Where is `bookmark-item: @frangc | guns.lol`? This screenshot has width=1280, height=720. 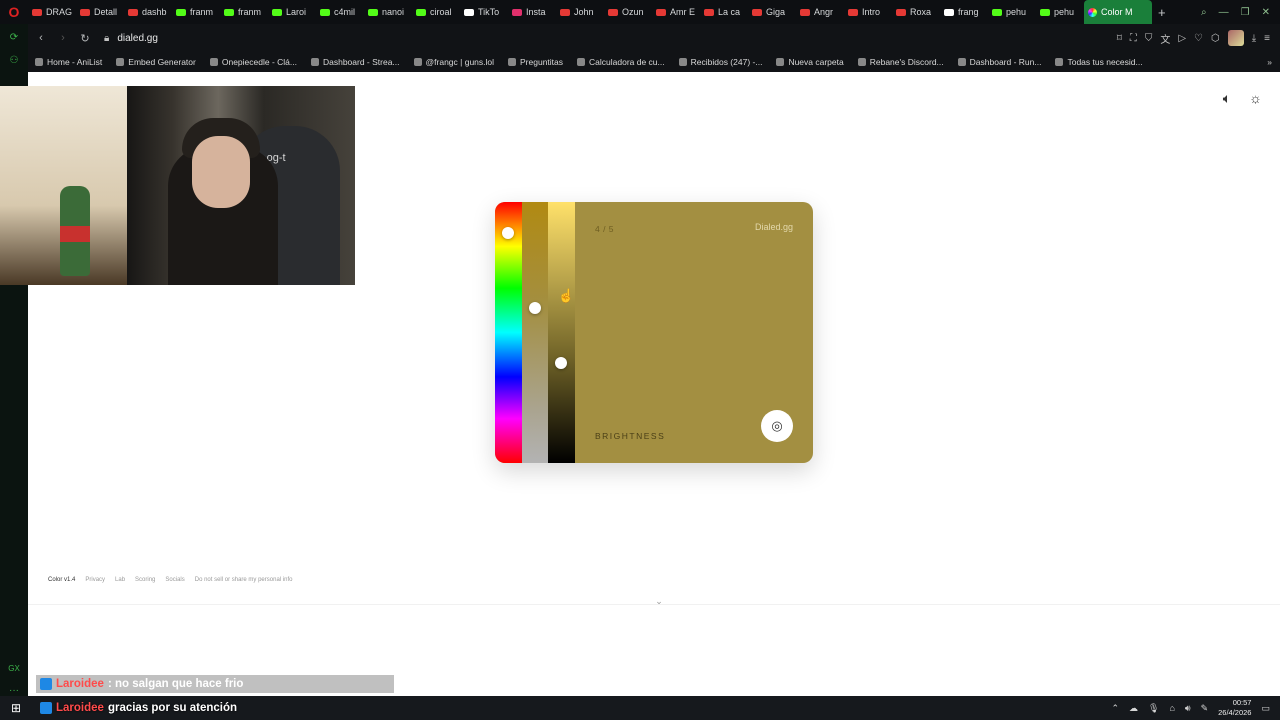
bookmark-item: @frangc | guns.lol is located at coordinates (454, 62).